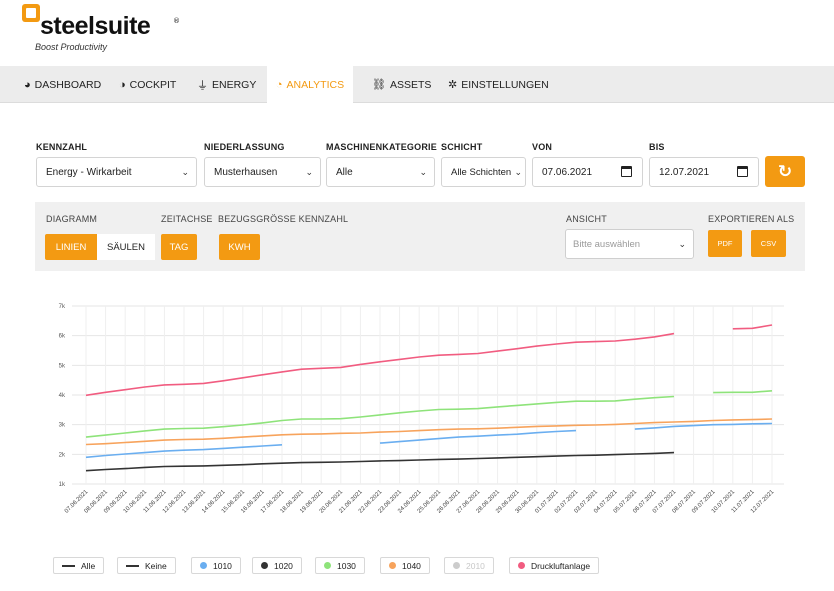 The image size is (834, 591). What do you see at coordinates (71, 47) in the screenshot?
I see `brand-tagline: Boost Productivity` at bounding box center [71, 47].